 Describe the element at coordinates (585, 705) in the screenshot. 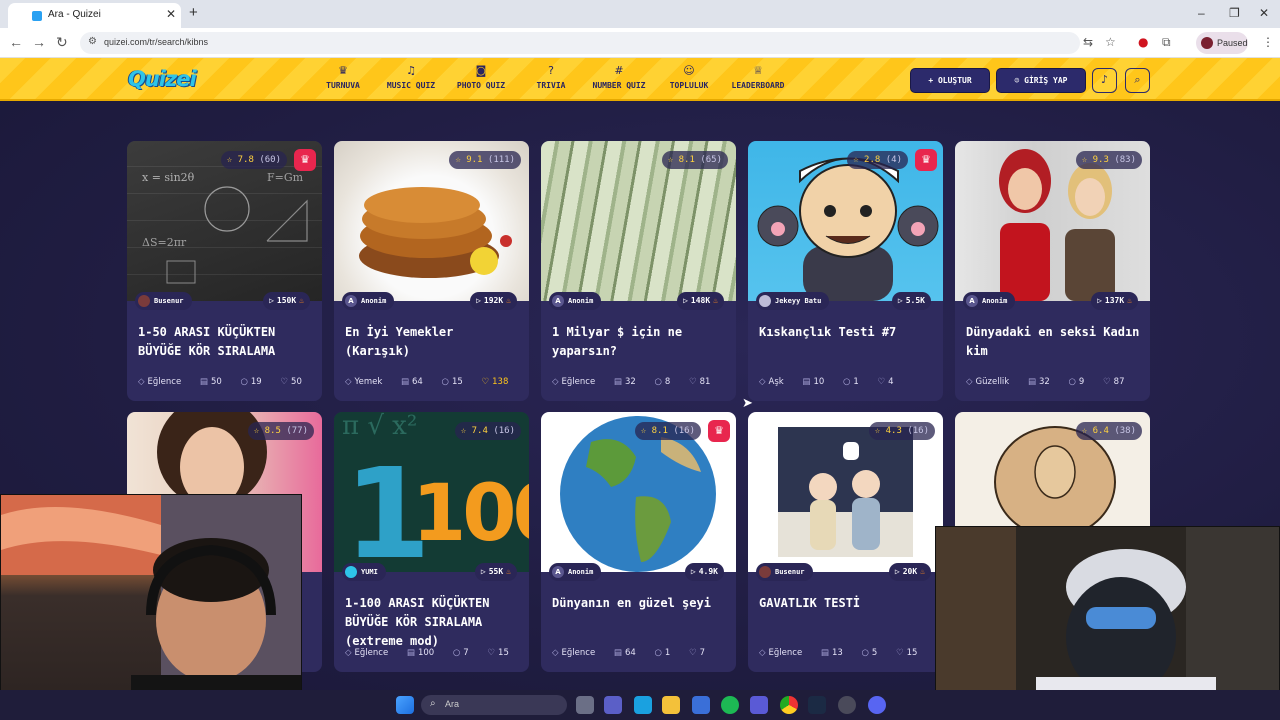

I see `task-view-icon` at that location.